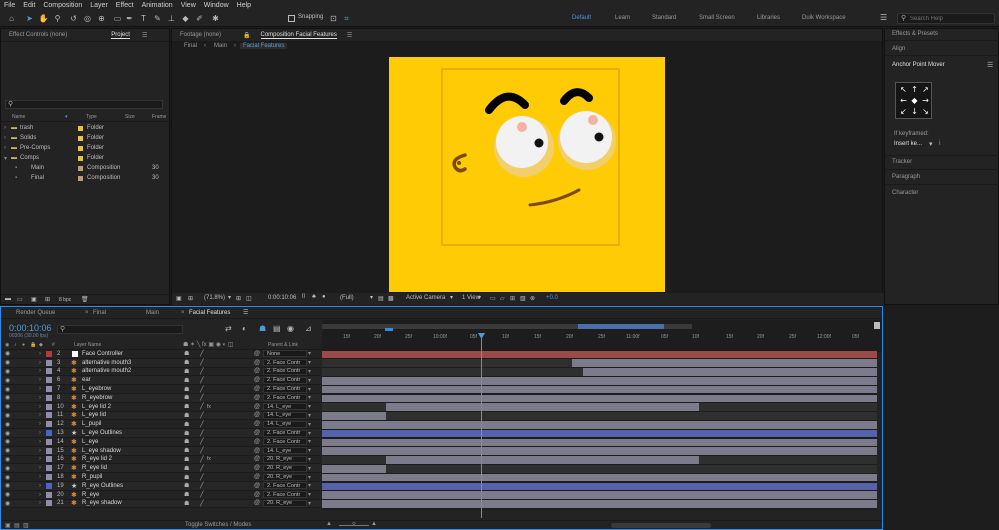 The height and width of the screenshot is (530, 999). I want to click on menu-file: File, so click(9, 5).